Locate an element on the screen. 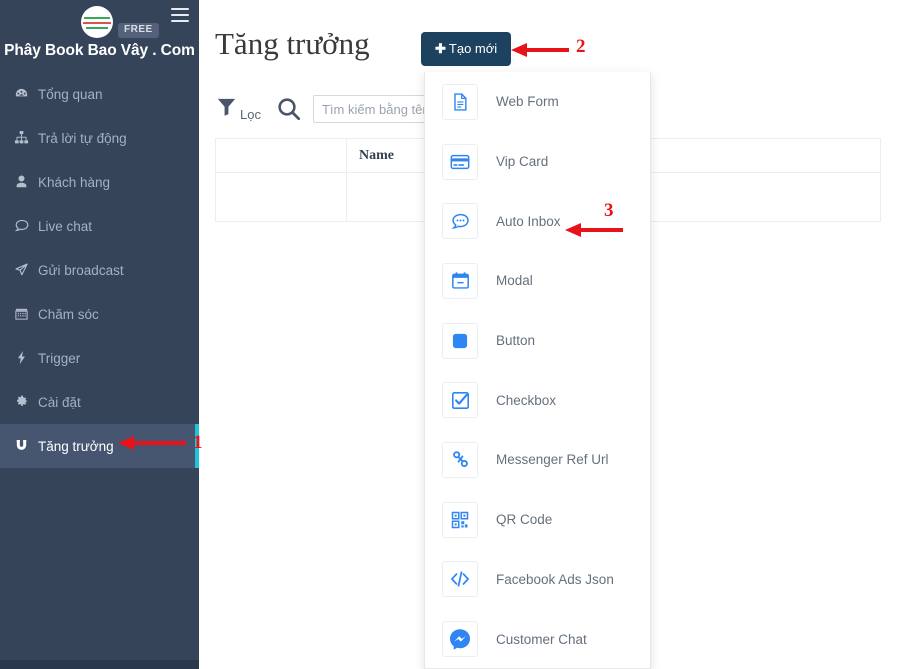 The width and height of the screenshot is (897, 669). sidebar-item-label: Gửi broadcast is located at coordinates (81, 270).